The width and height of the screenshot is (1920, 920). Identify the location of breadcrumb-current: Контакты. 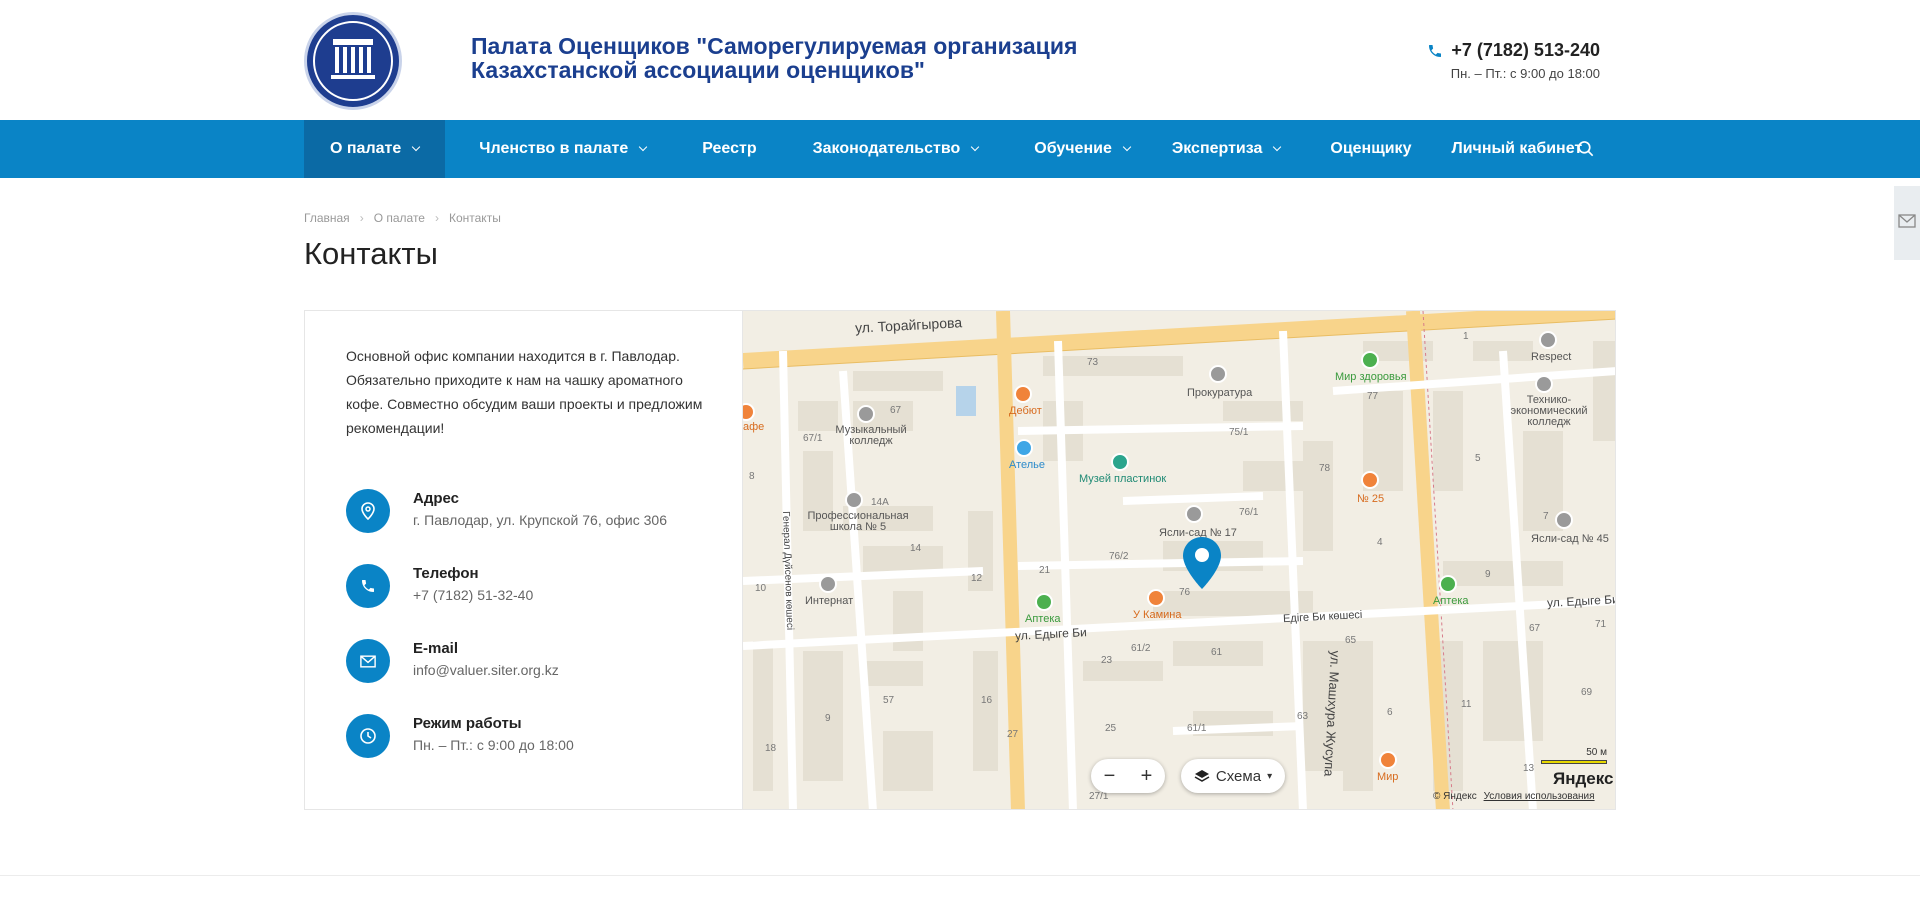
(474, 218).